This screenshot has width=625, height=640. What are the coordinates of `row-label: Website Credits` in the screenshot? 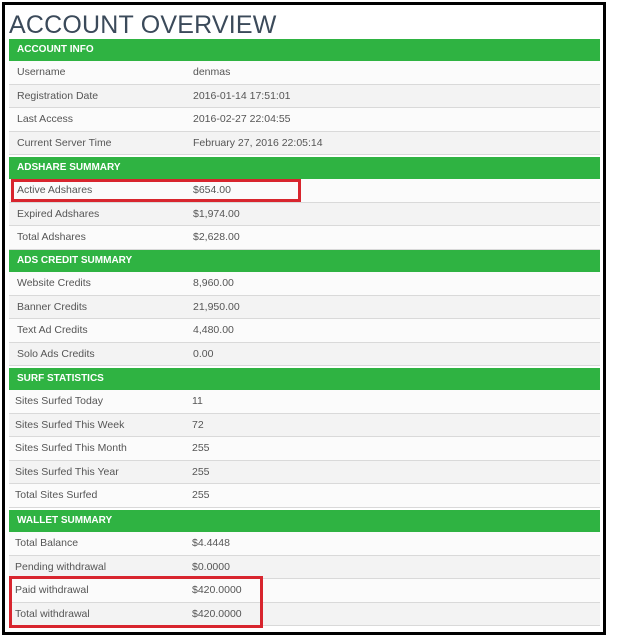 It's located at (54, 283).